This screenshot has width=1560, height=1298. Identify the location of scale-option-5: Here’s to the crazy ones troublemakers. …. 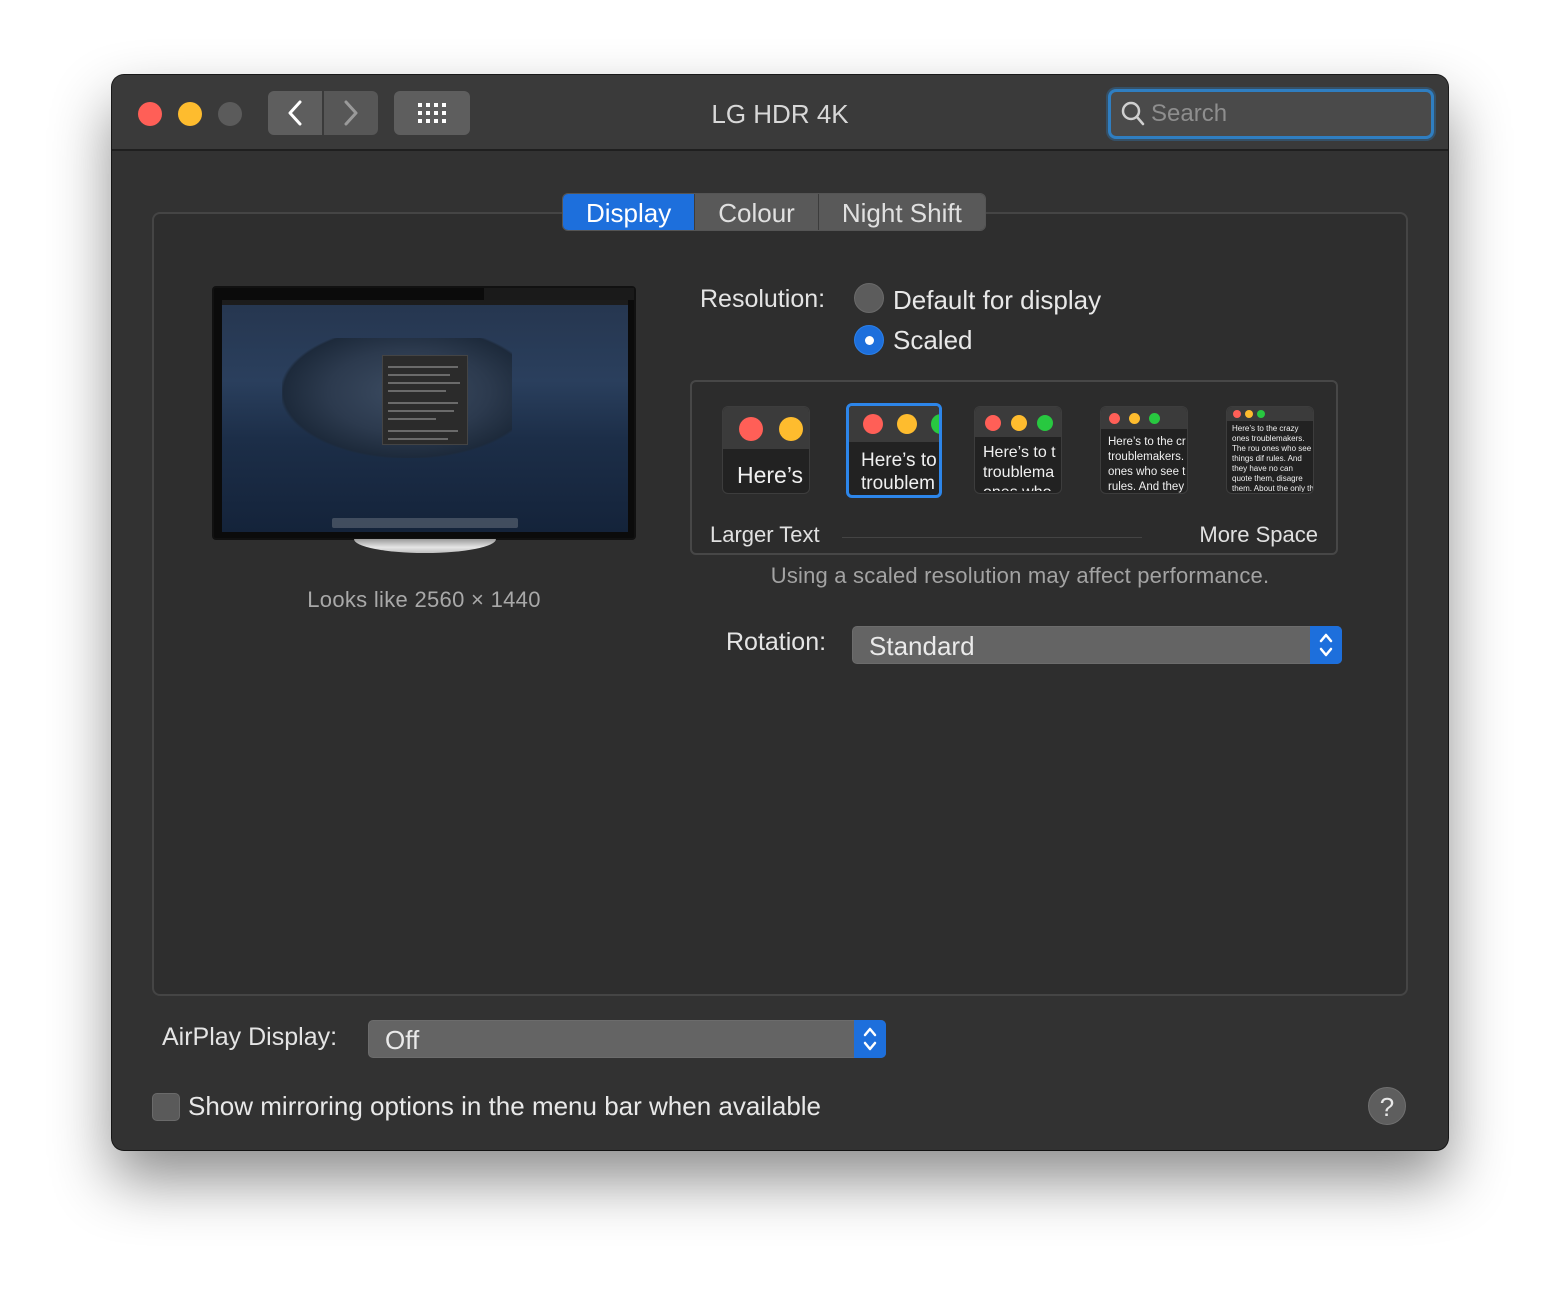
(1270, 450).